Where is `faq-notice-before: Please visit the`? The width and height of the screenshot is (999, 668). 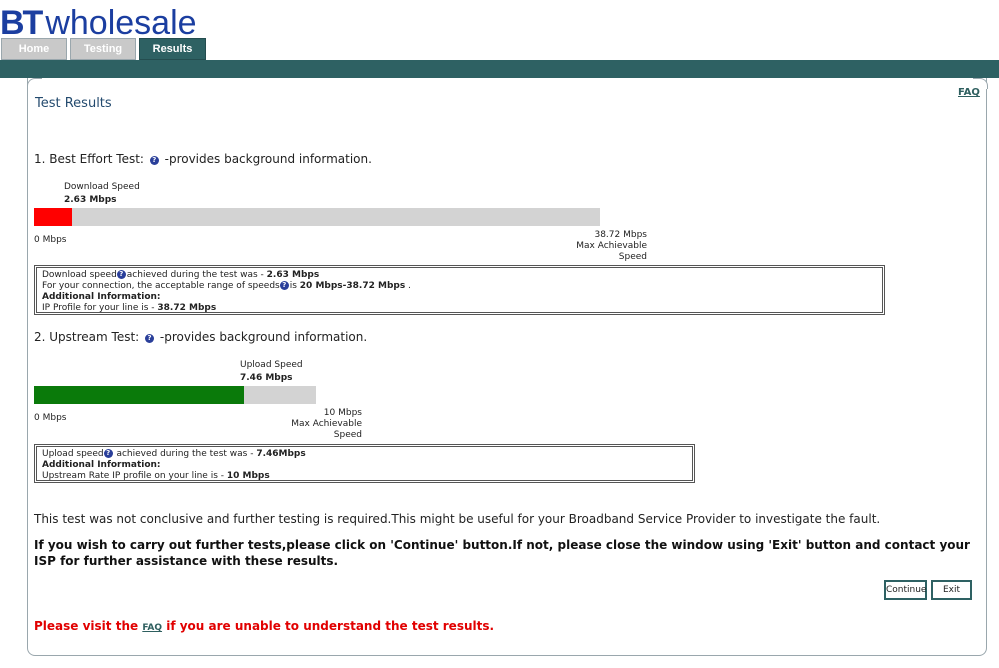
faq-notice-before: Please visit the is located at coordinates (88, 626).